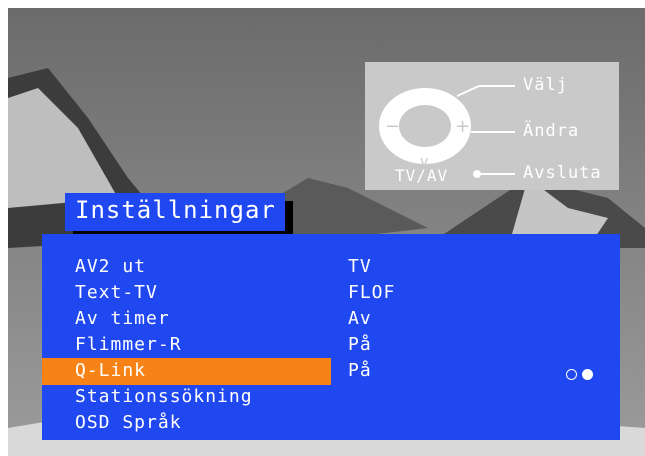 The height and width of the screenshot is (456, 645). What do you see at coordinates (128, 344) in the screenshot?
I see `menu-item-label: Flimmer-R` at bounding box center [128, 344].